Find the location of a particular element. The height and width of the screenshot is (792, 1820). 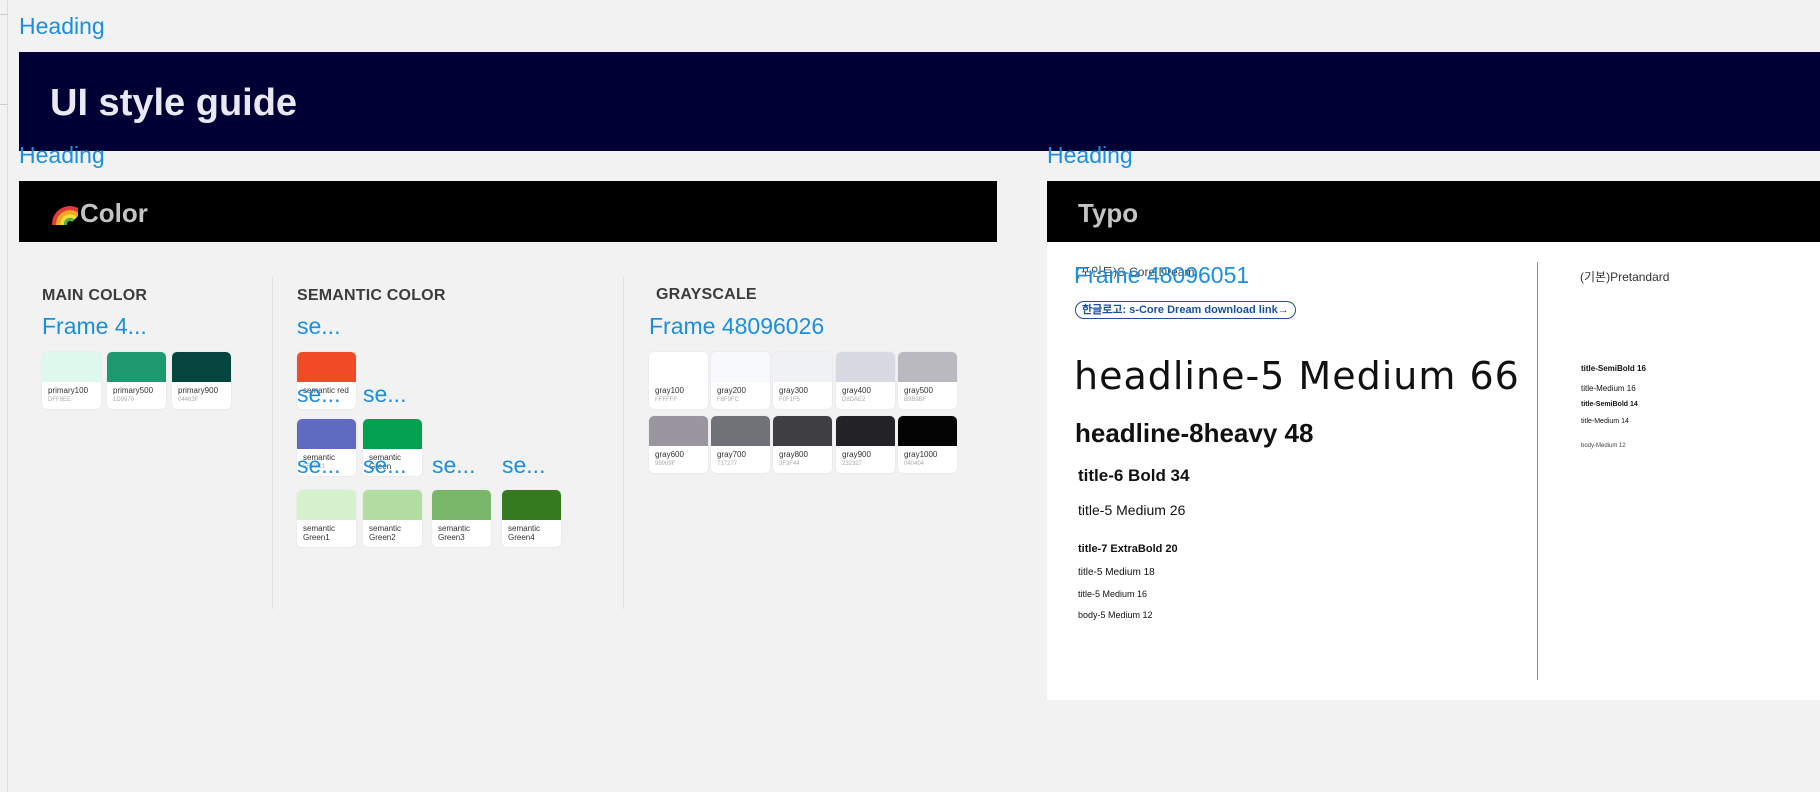

typo-sample-body-medium-12: body-Medium 12 is located at coordinates (1603, 446).